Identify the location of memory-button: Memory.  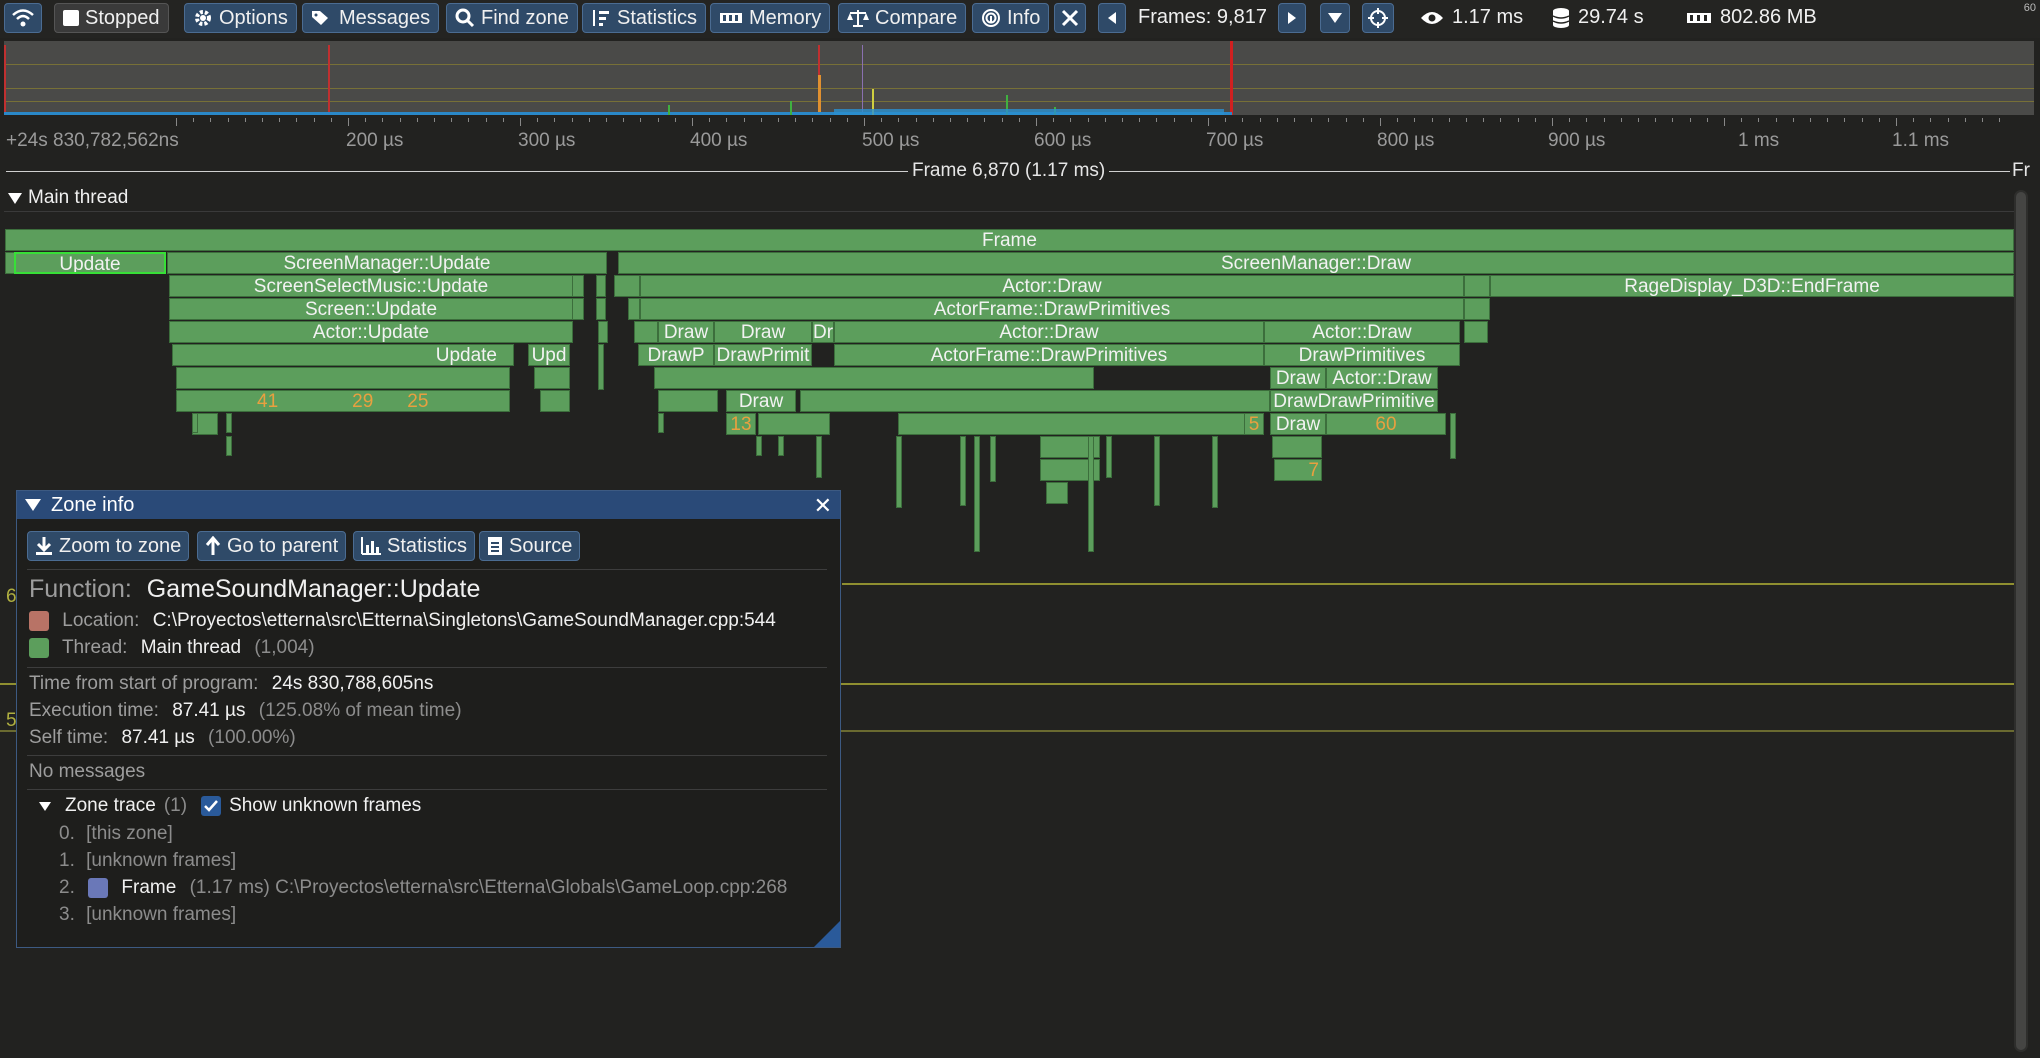
(770, 18).